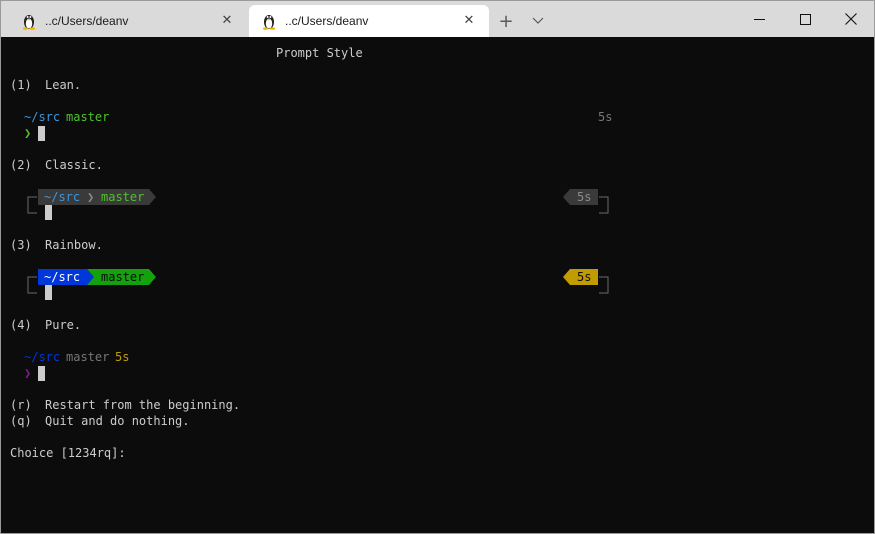  I want to click on option-number: (1), so click(21, 85).